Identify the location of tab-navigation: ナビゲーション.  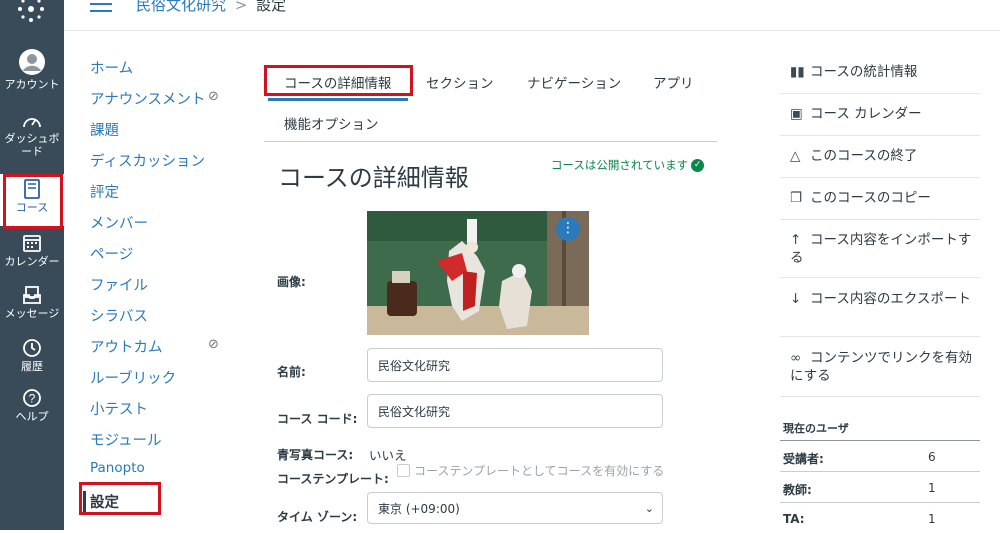
(574, 82).